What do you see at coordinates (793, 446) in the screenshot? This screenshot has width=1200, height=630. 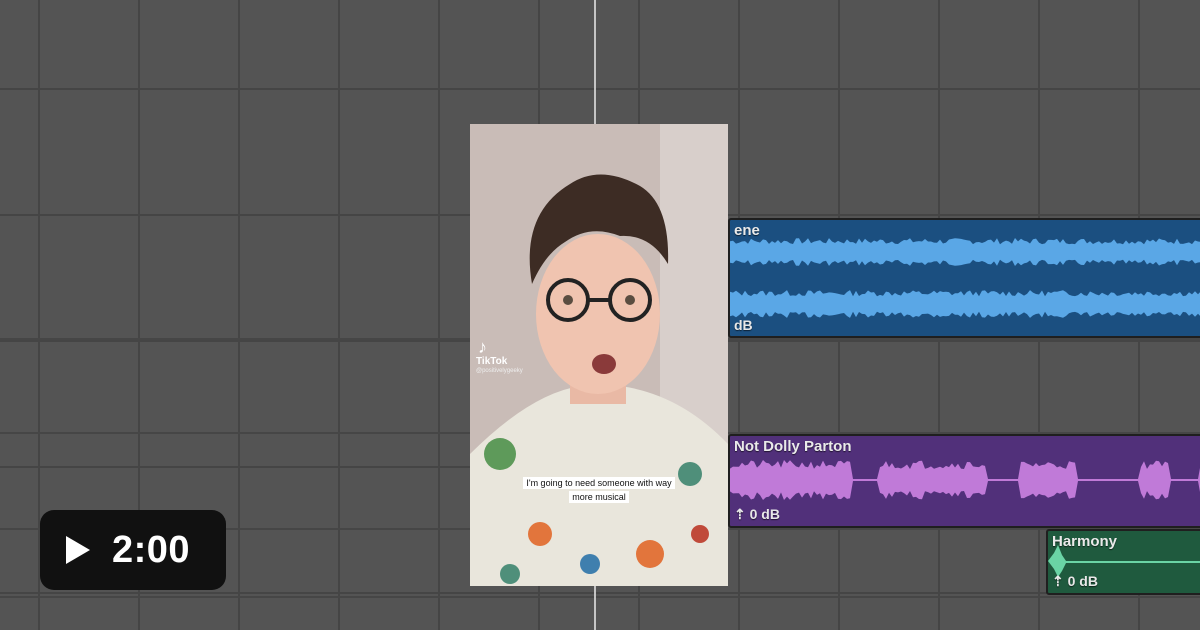 I see `region-label: Not Dolly Parton` at bounding box center [793, 446].